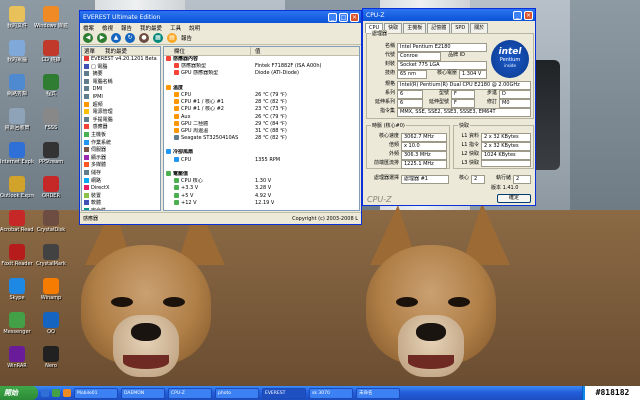 This screenshot has width=640, height=400. Describe the element at coordinates (415, 28) in the screenshot. I see `tab-2: 主機板` at that location.